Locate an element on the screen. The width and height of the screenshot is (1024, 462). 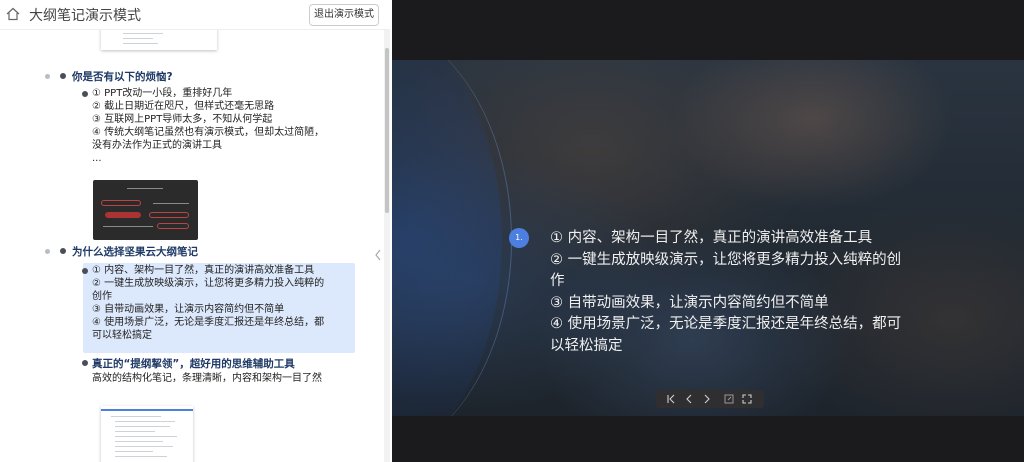
list-item: ② 一键生成放映级演示，让您将更多精力投入纯粹的创作 is located at coordinates (208, 290).